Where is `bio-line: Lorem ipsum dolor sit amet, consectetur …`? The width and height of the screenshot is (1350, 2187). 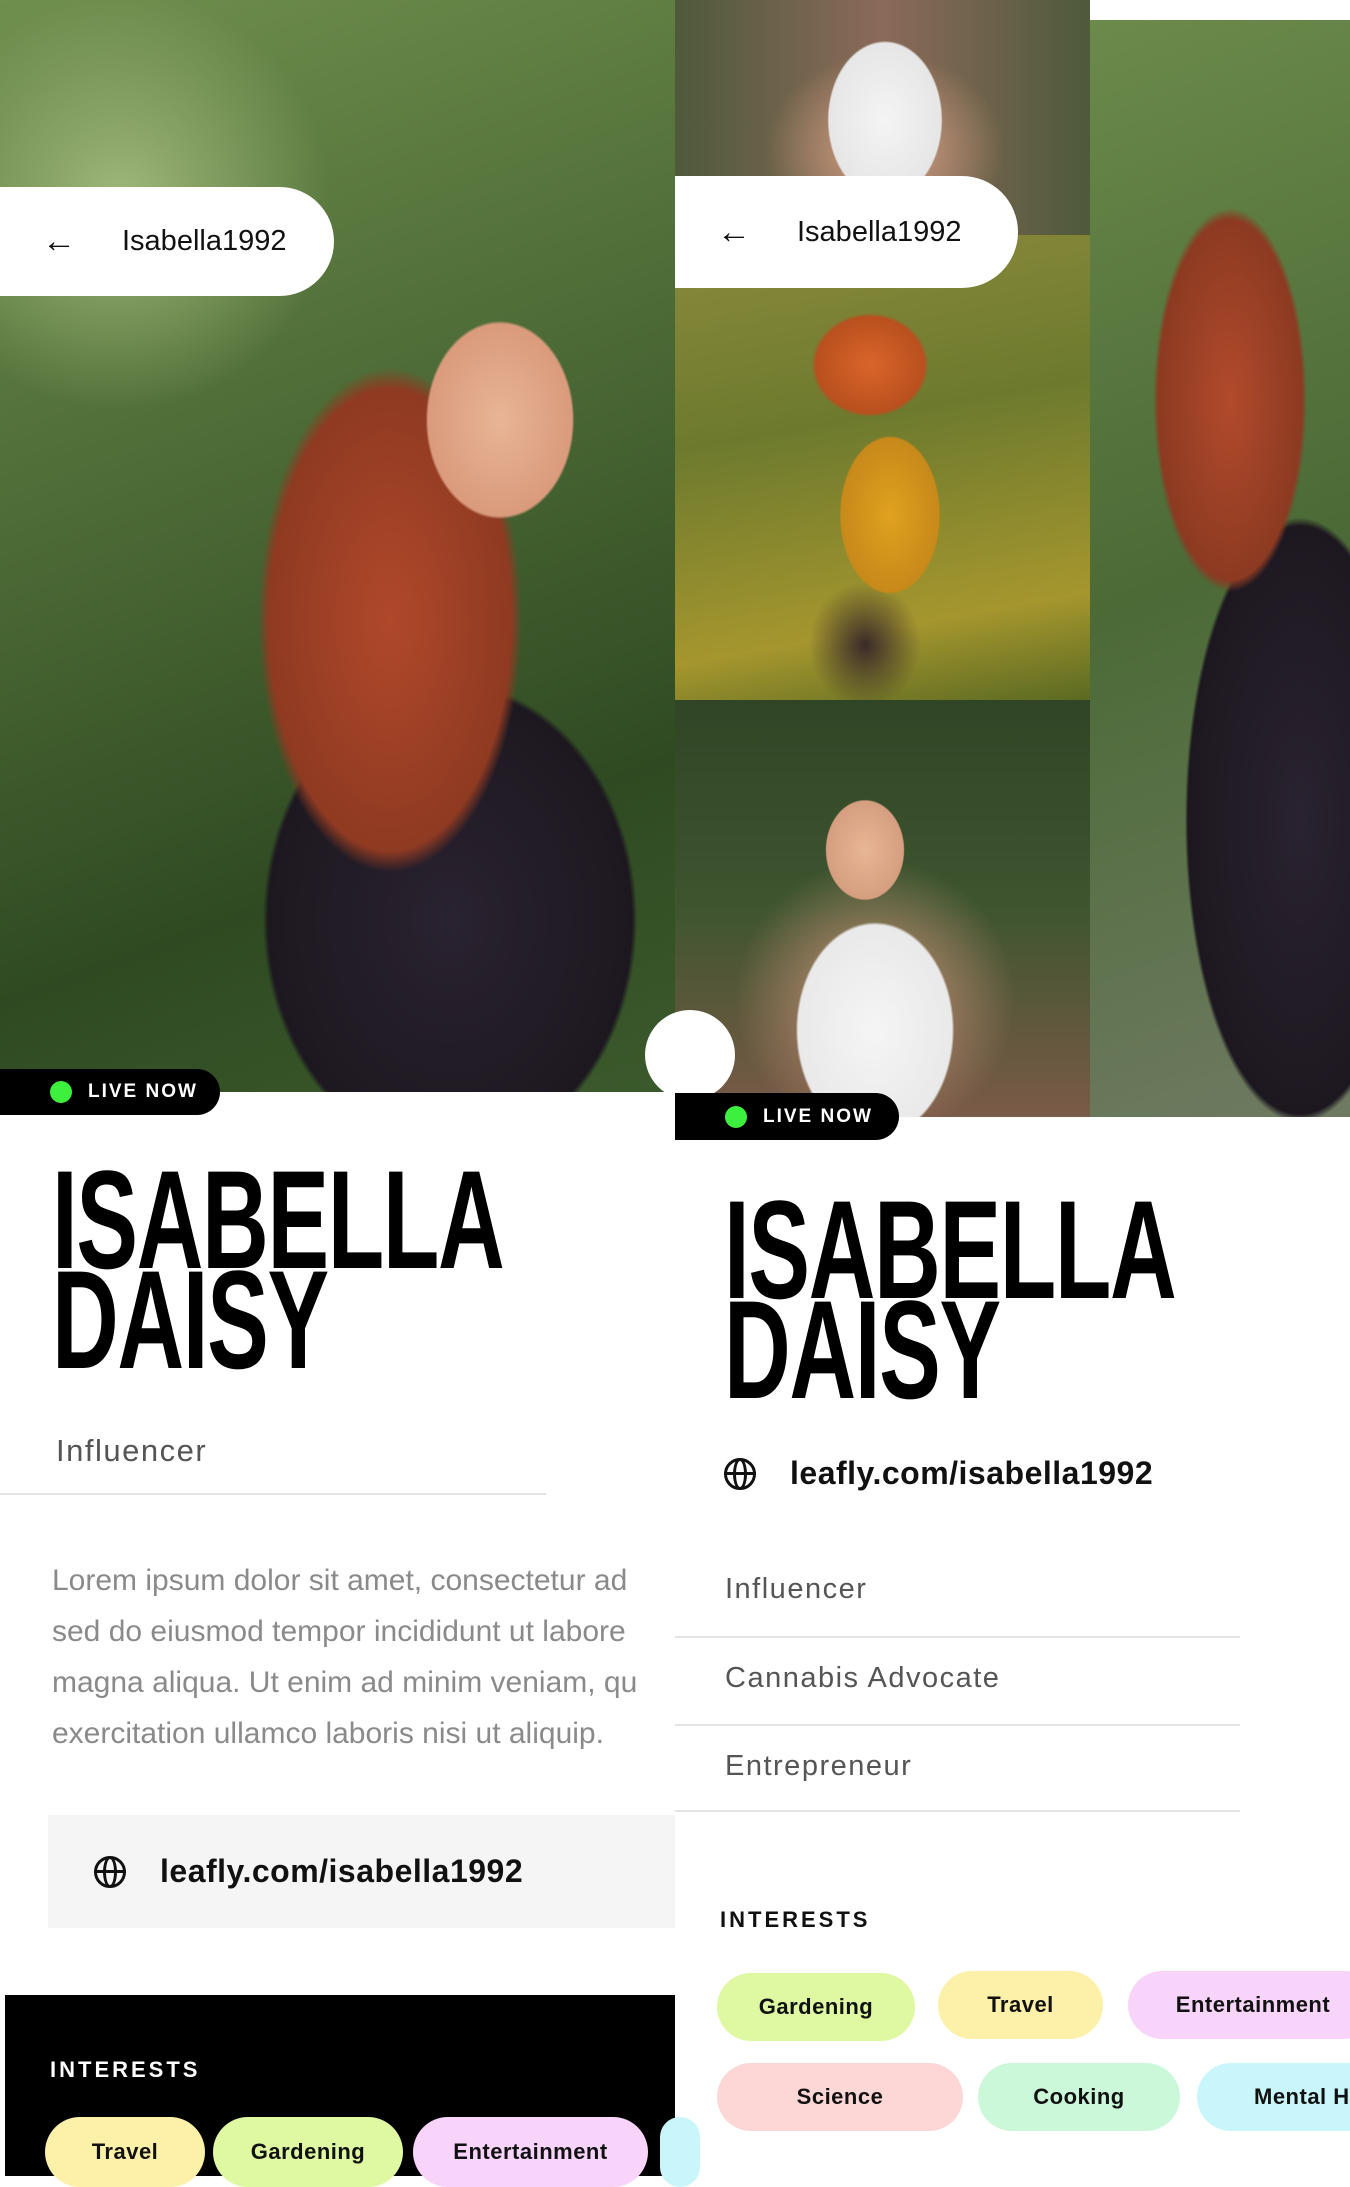
bio-line: Lorem ipsum dolor sit amet, consectetur … is located at coordinates (340, 1580).